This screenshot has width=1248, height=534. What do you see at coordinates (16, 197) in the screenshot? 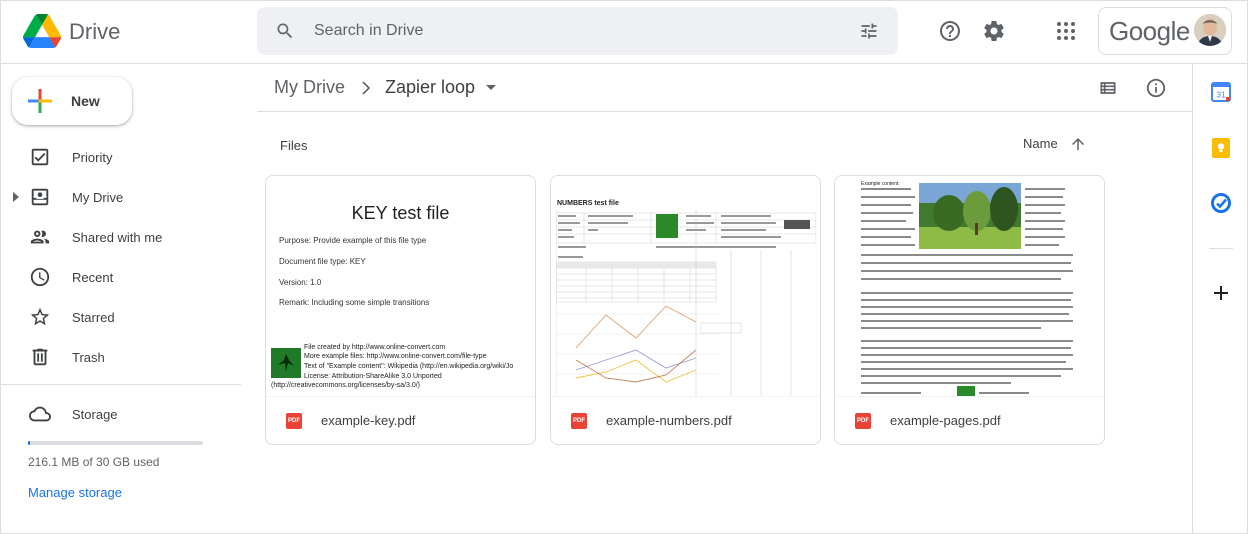
I see `expand-caret-icon` at bounding box center [16, 197].